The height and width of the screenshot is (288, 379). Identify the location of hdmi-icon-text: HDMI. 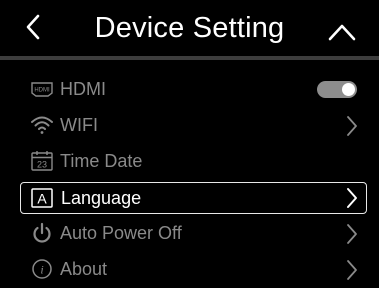
(42, 91).